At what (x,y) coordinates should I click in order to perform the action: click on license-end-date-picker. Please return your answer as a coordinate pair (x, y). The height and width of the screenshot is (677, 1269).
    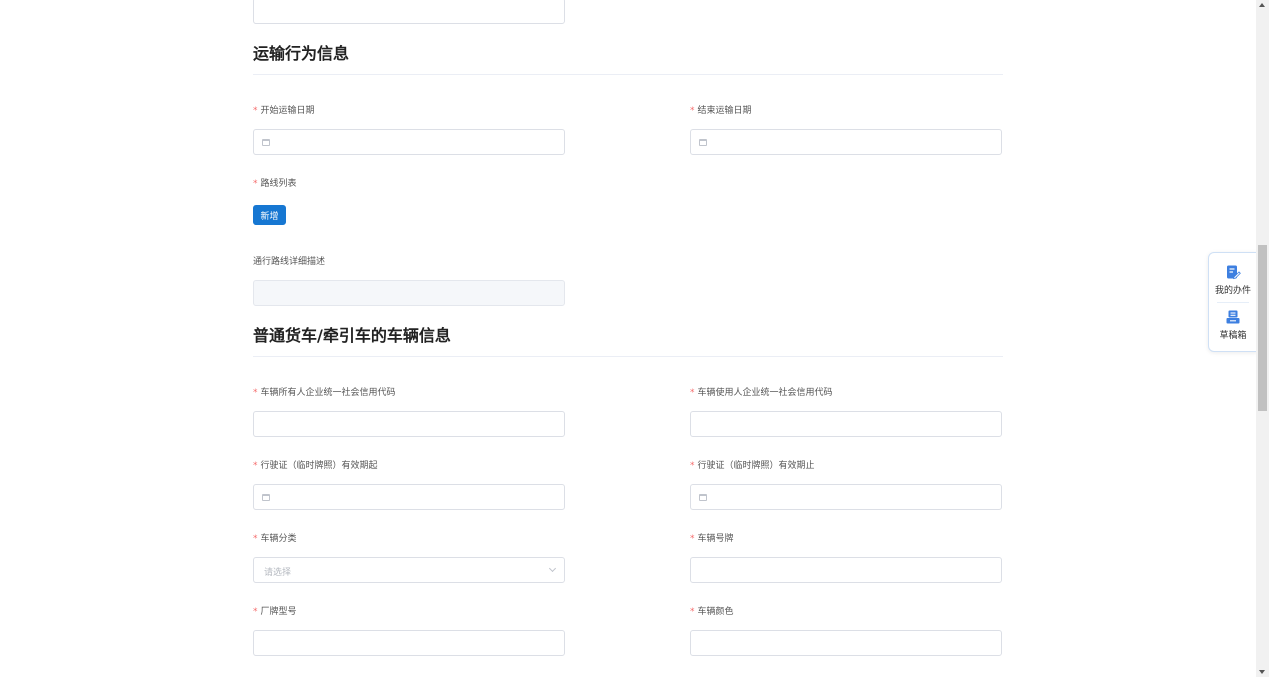
    Looking at the image, I should click on (846, 497).